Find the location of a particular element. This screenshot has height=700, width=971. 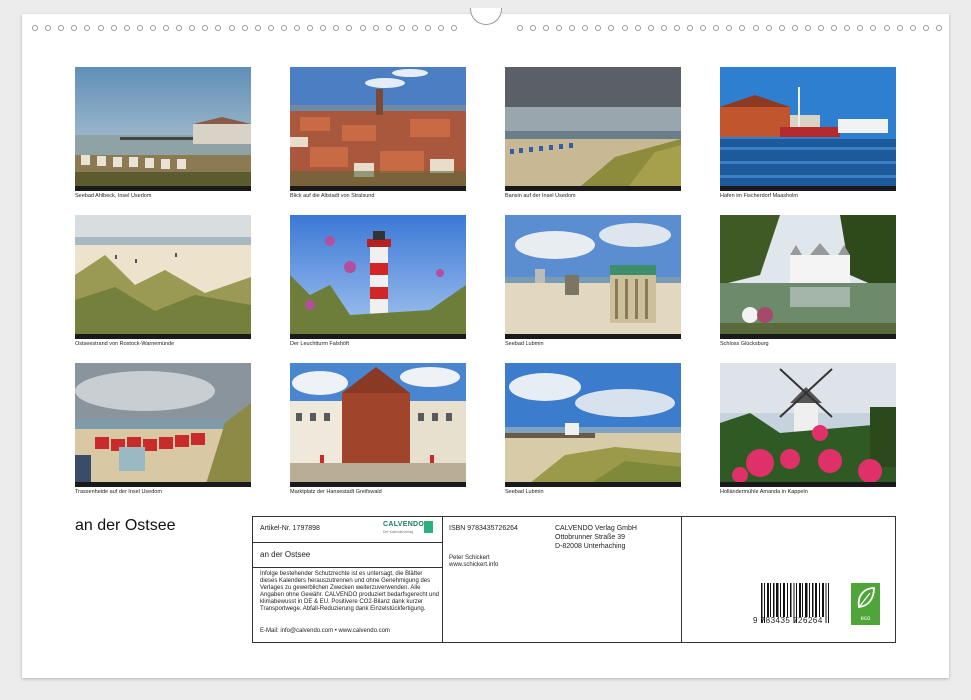

info-calendar-title: an der Ostsee is located at coordinates (285, 554).